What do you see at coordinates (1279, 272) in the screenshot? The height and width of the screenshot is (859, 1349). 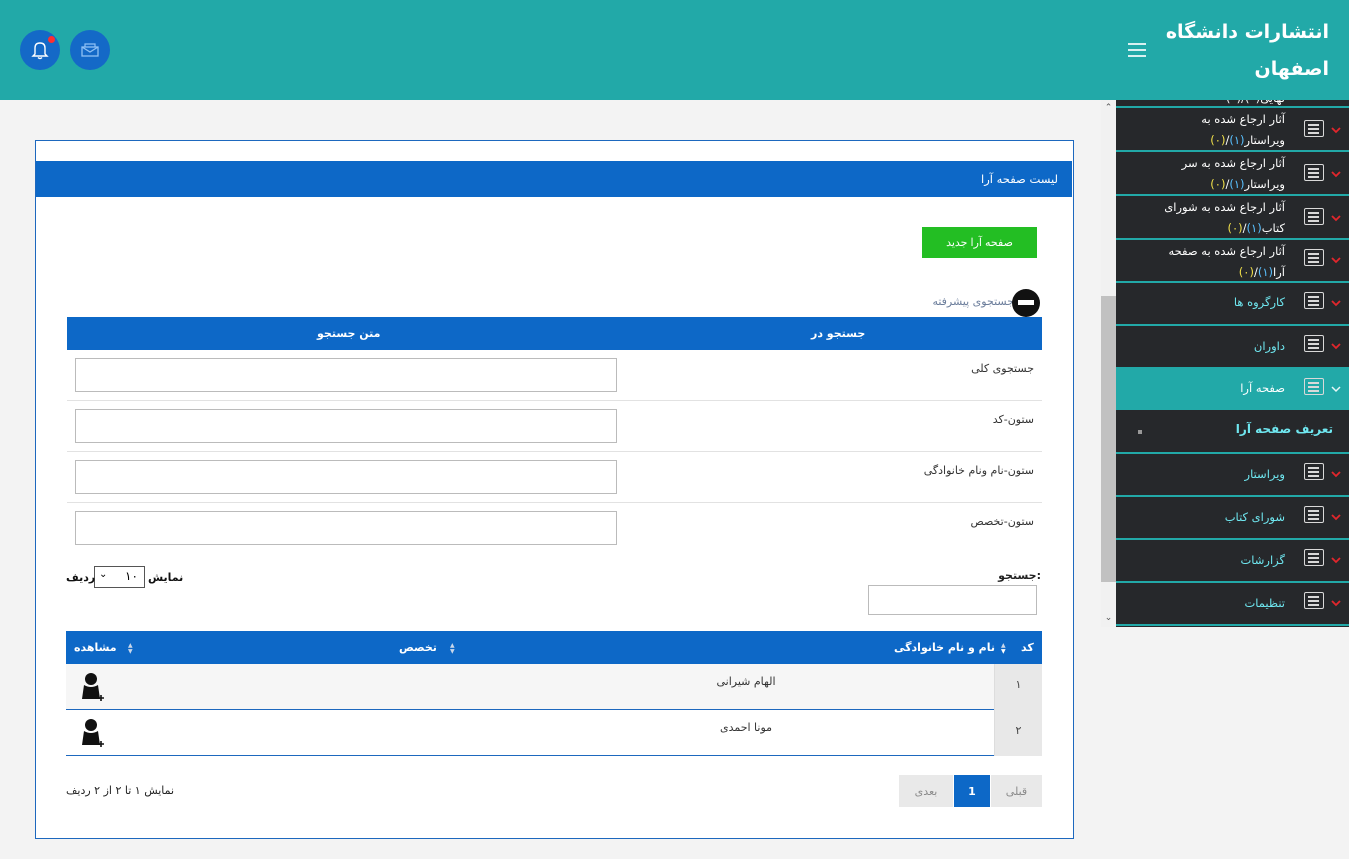 I see `sidebar-item-label-2: آرا` at bounding box center [1279, 272].